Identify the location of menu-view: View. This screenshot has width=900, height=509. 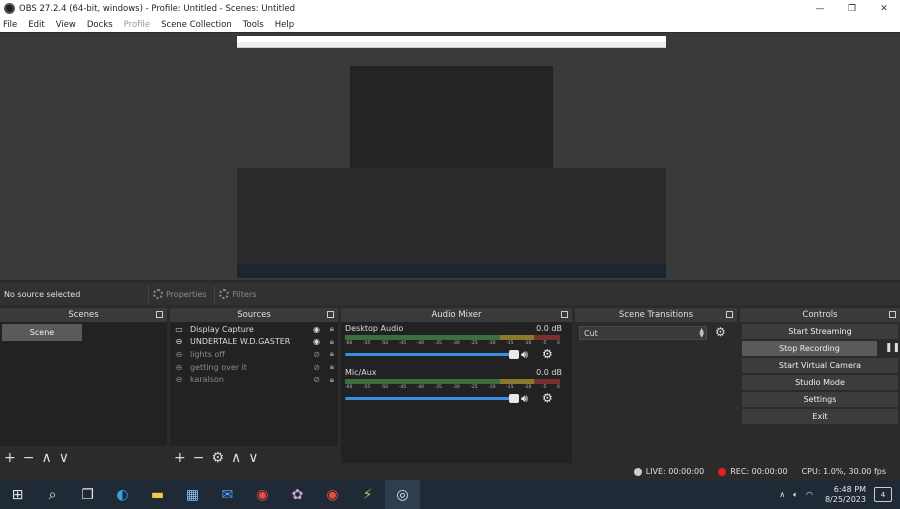
(66, 25).